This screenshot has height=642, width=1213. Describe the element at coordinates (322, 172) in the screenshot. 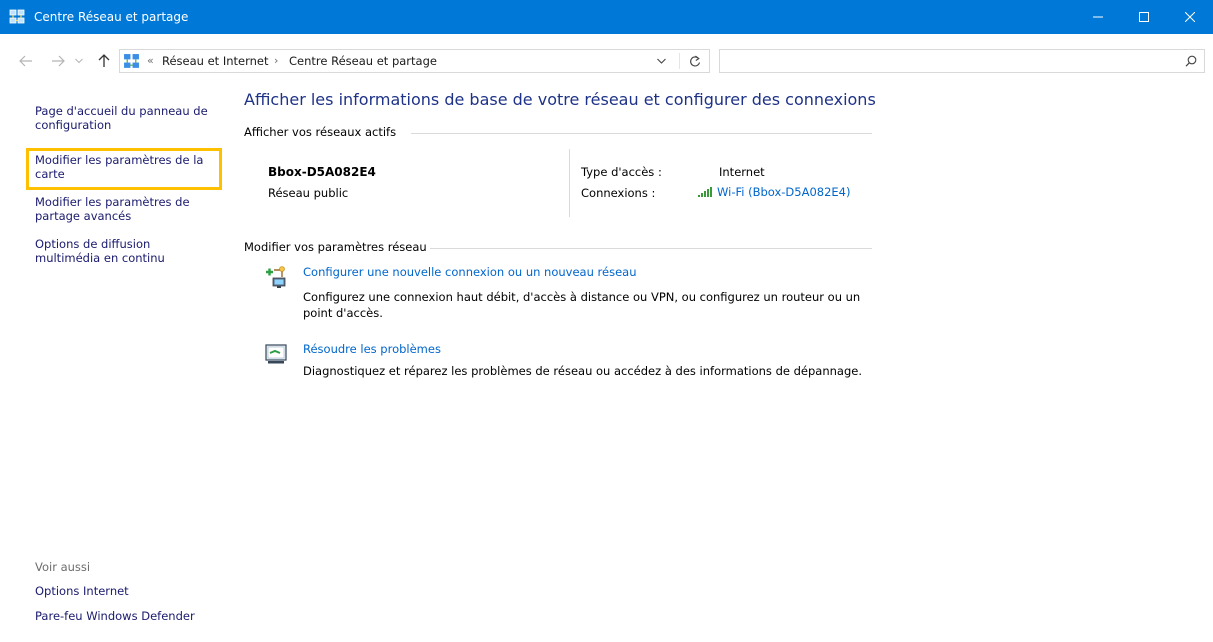

I see `network-name: Bbox-D5A082E4` at that location.